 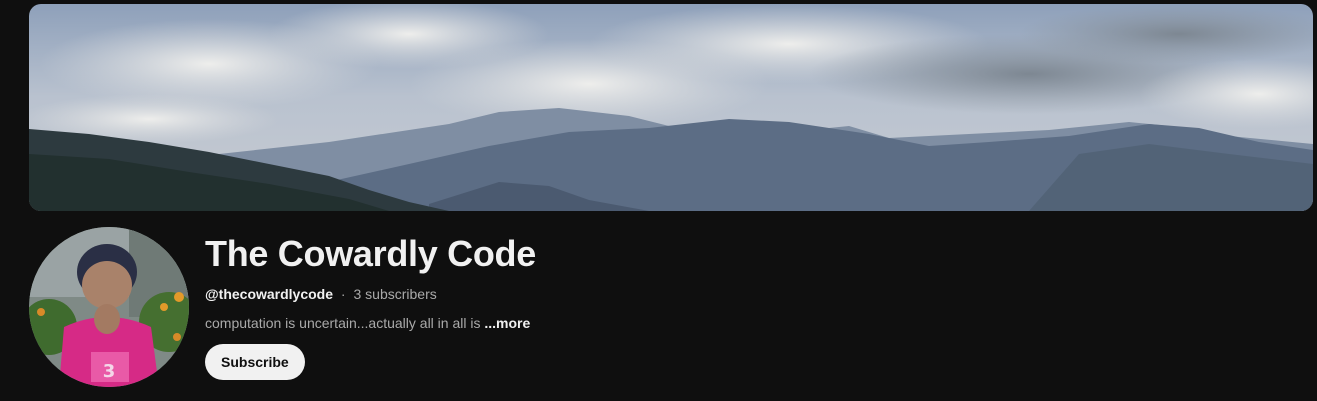 I want to click on svg-text: 3, so click(x=109, y=371).